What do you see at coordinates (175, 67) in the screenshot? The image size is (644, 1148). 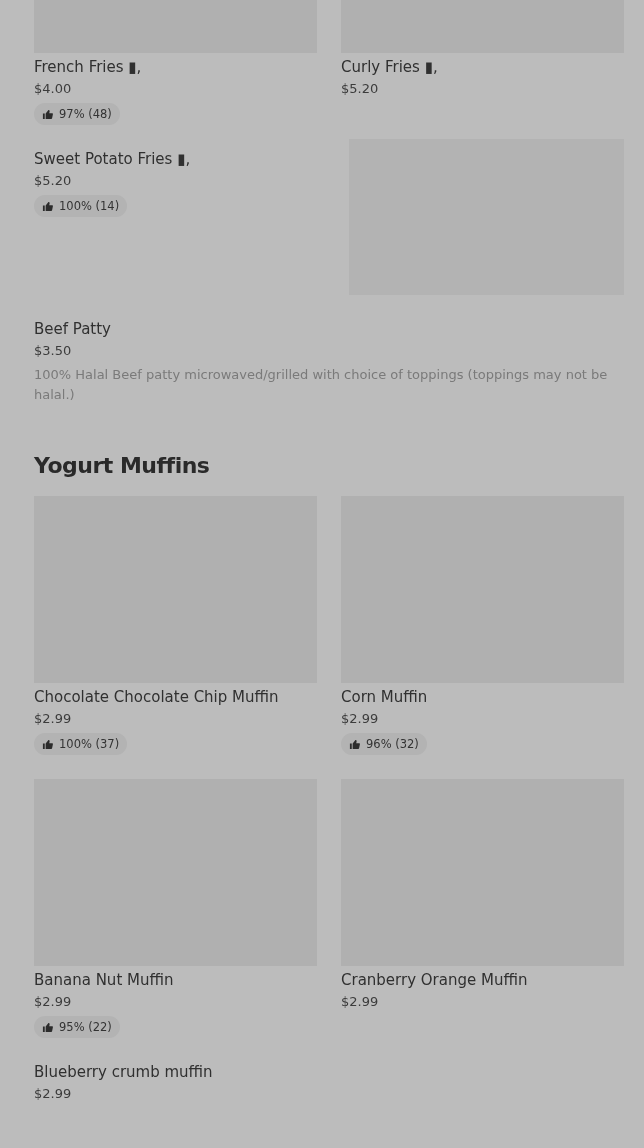 I see `item-name: French Fries ▮,` at bounding box center [175, 67].